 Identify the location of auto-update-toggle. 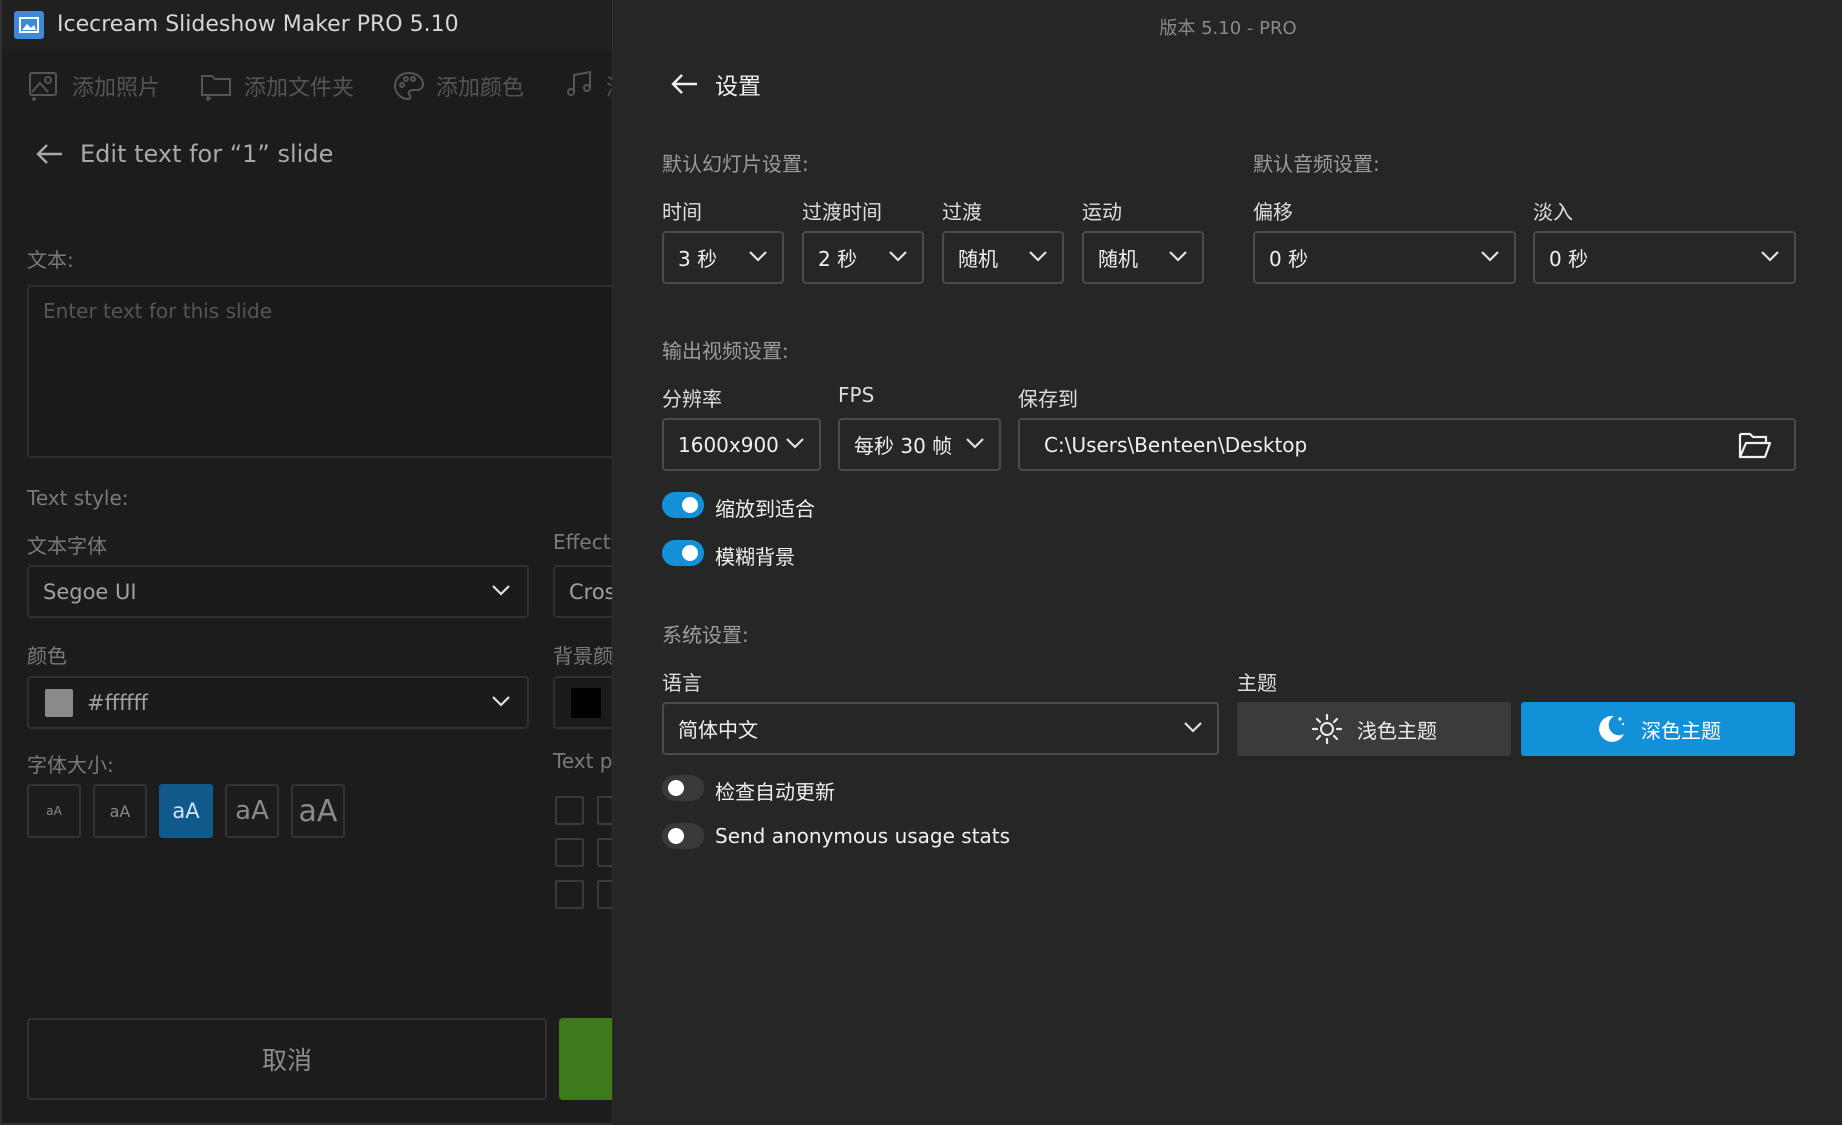
(683, 788).